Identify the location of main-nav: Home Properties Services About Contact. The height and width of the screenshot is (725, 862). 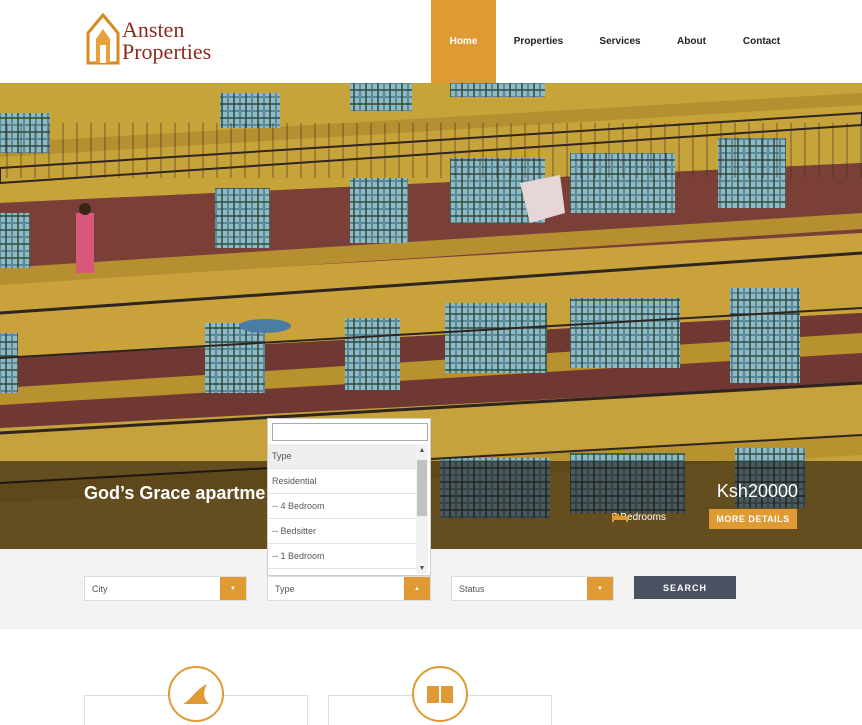
(615, 41).